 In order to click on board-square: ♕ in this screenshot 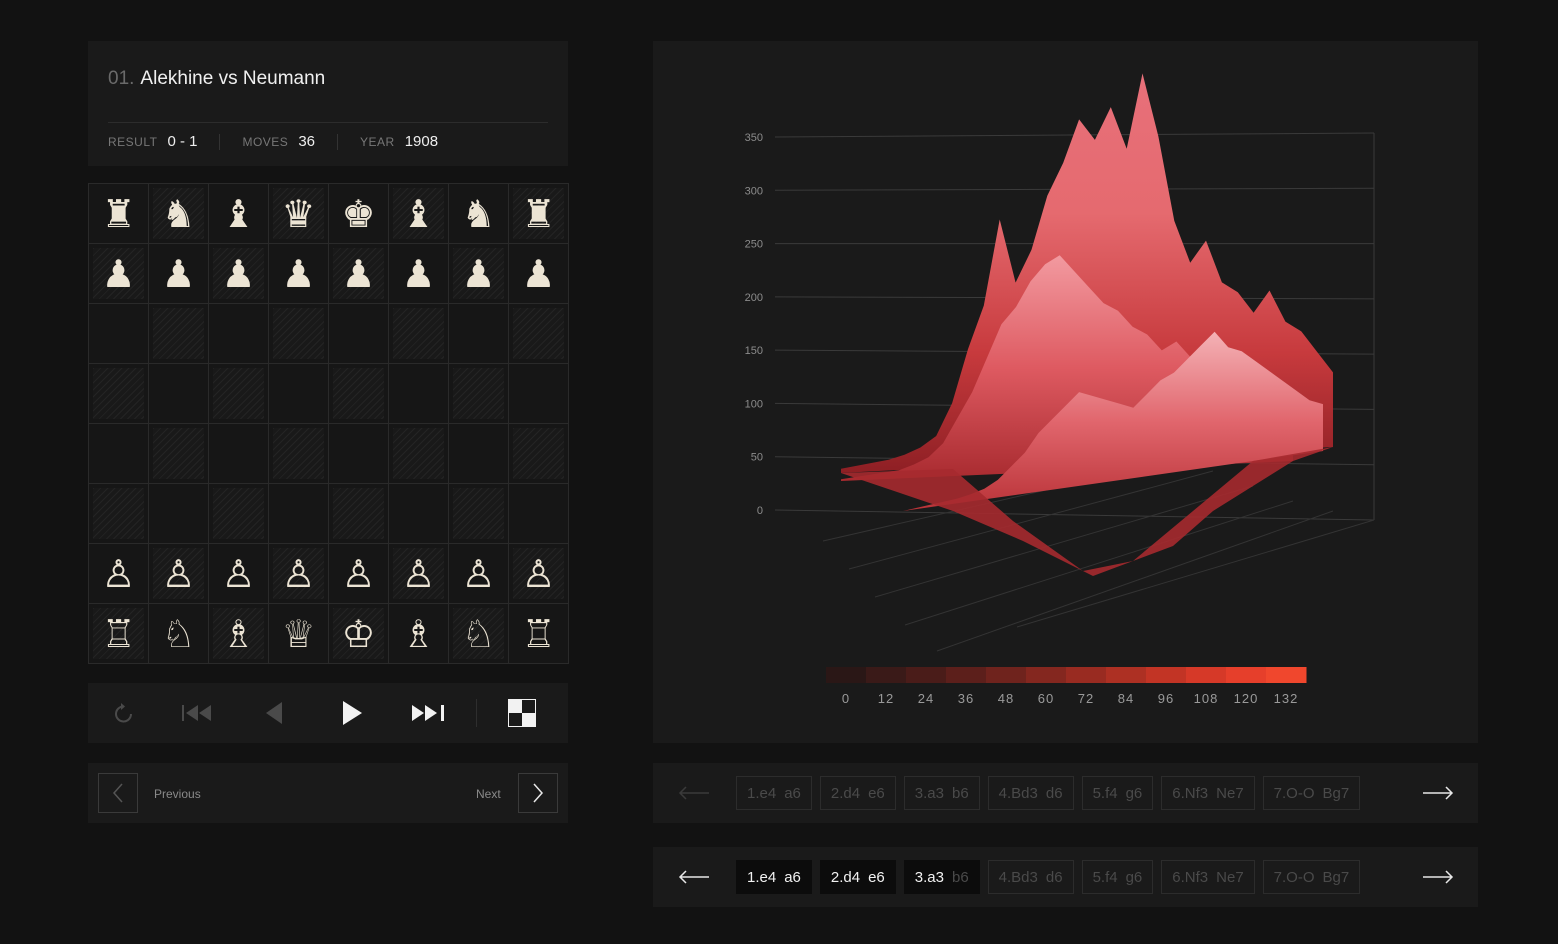, I will do `click(299, 634)`.